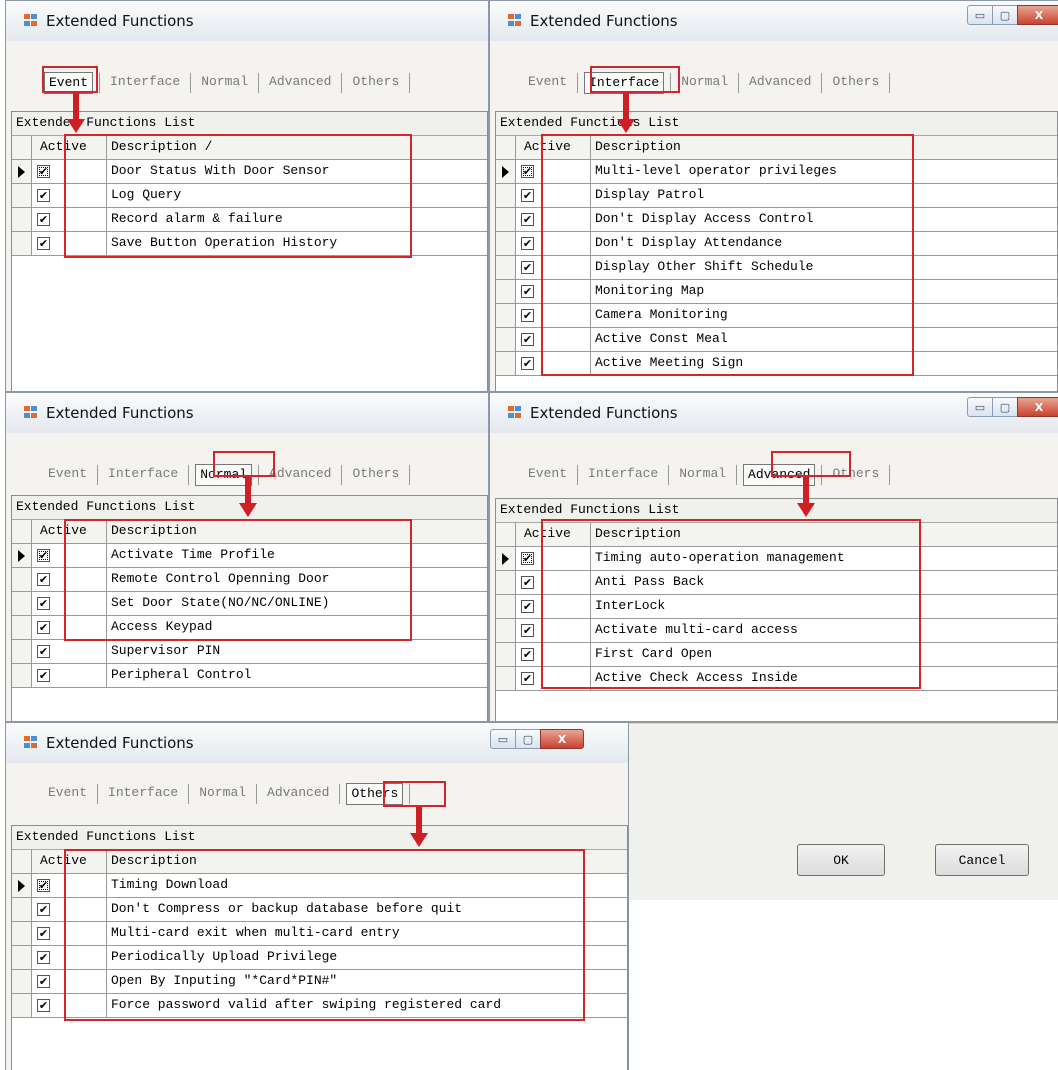  I want to click on table-row: ✔ Camera Monitoring, so click(776, 316).